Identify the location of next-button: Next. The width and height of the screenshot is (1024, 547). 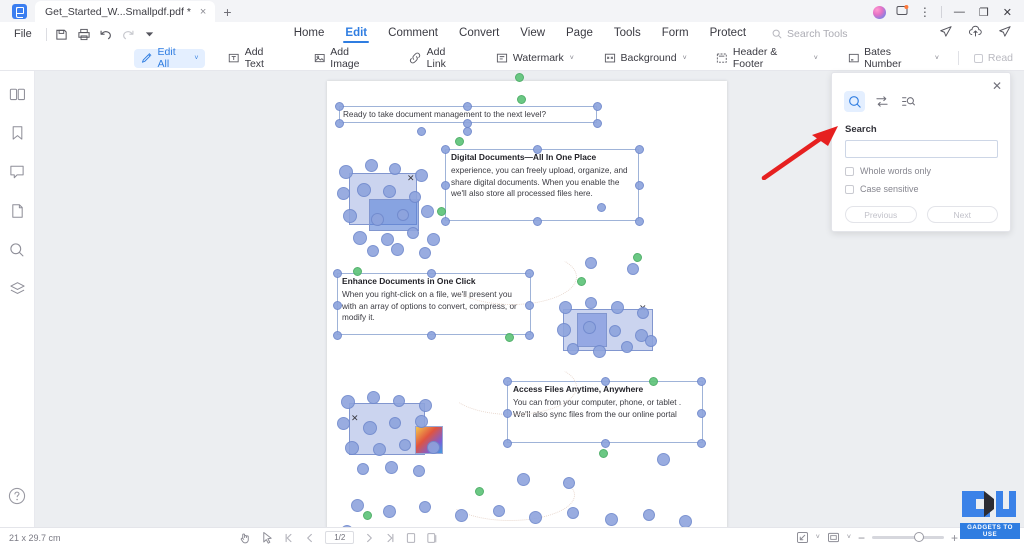
(962, 214).